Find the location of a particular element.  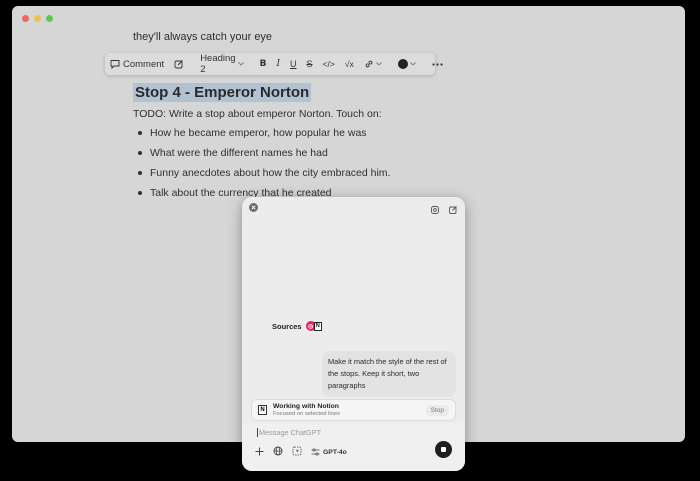

compose-icon is located at coordinates (453, 210).